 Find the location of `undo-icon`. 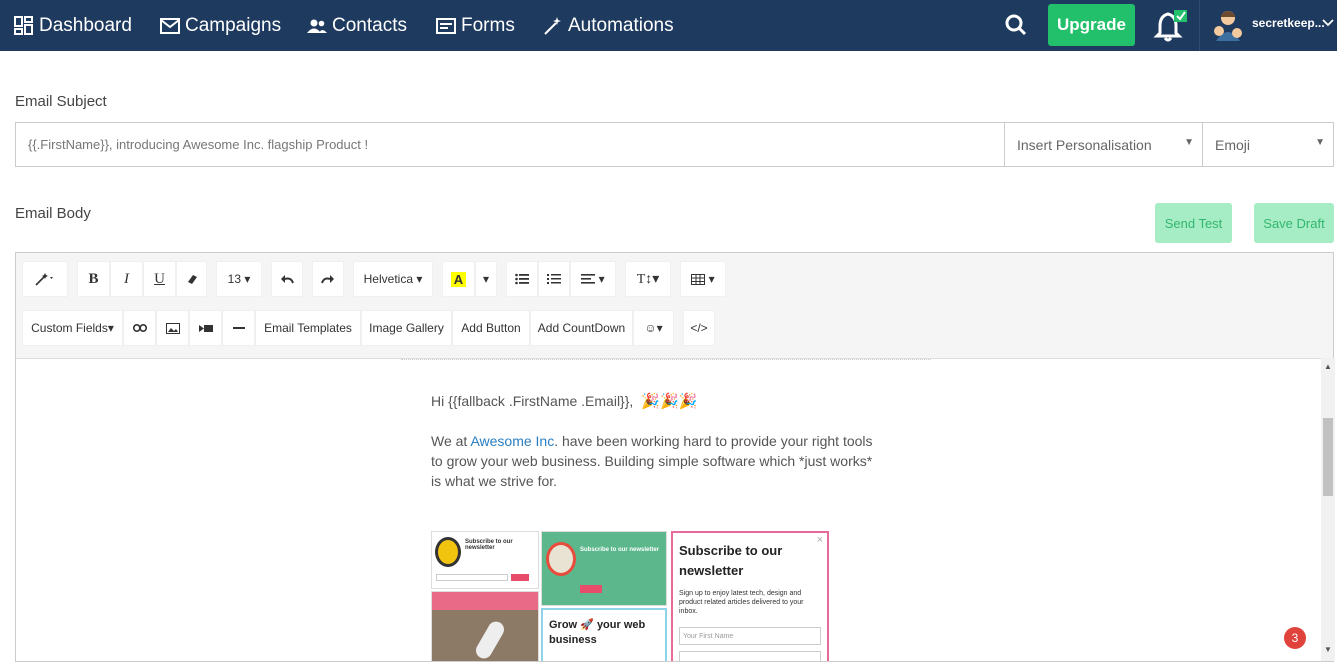

undo-icon is located at coordinates (287, 279).